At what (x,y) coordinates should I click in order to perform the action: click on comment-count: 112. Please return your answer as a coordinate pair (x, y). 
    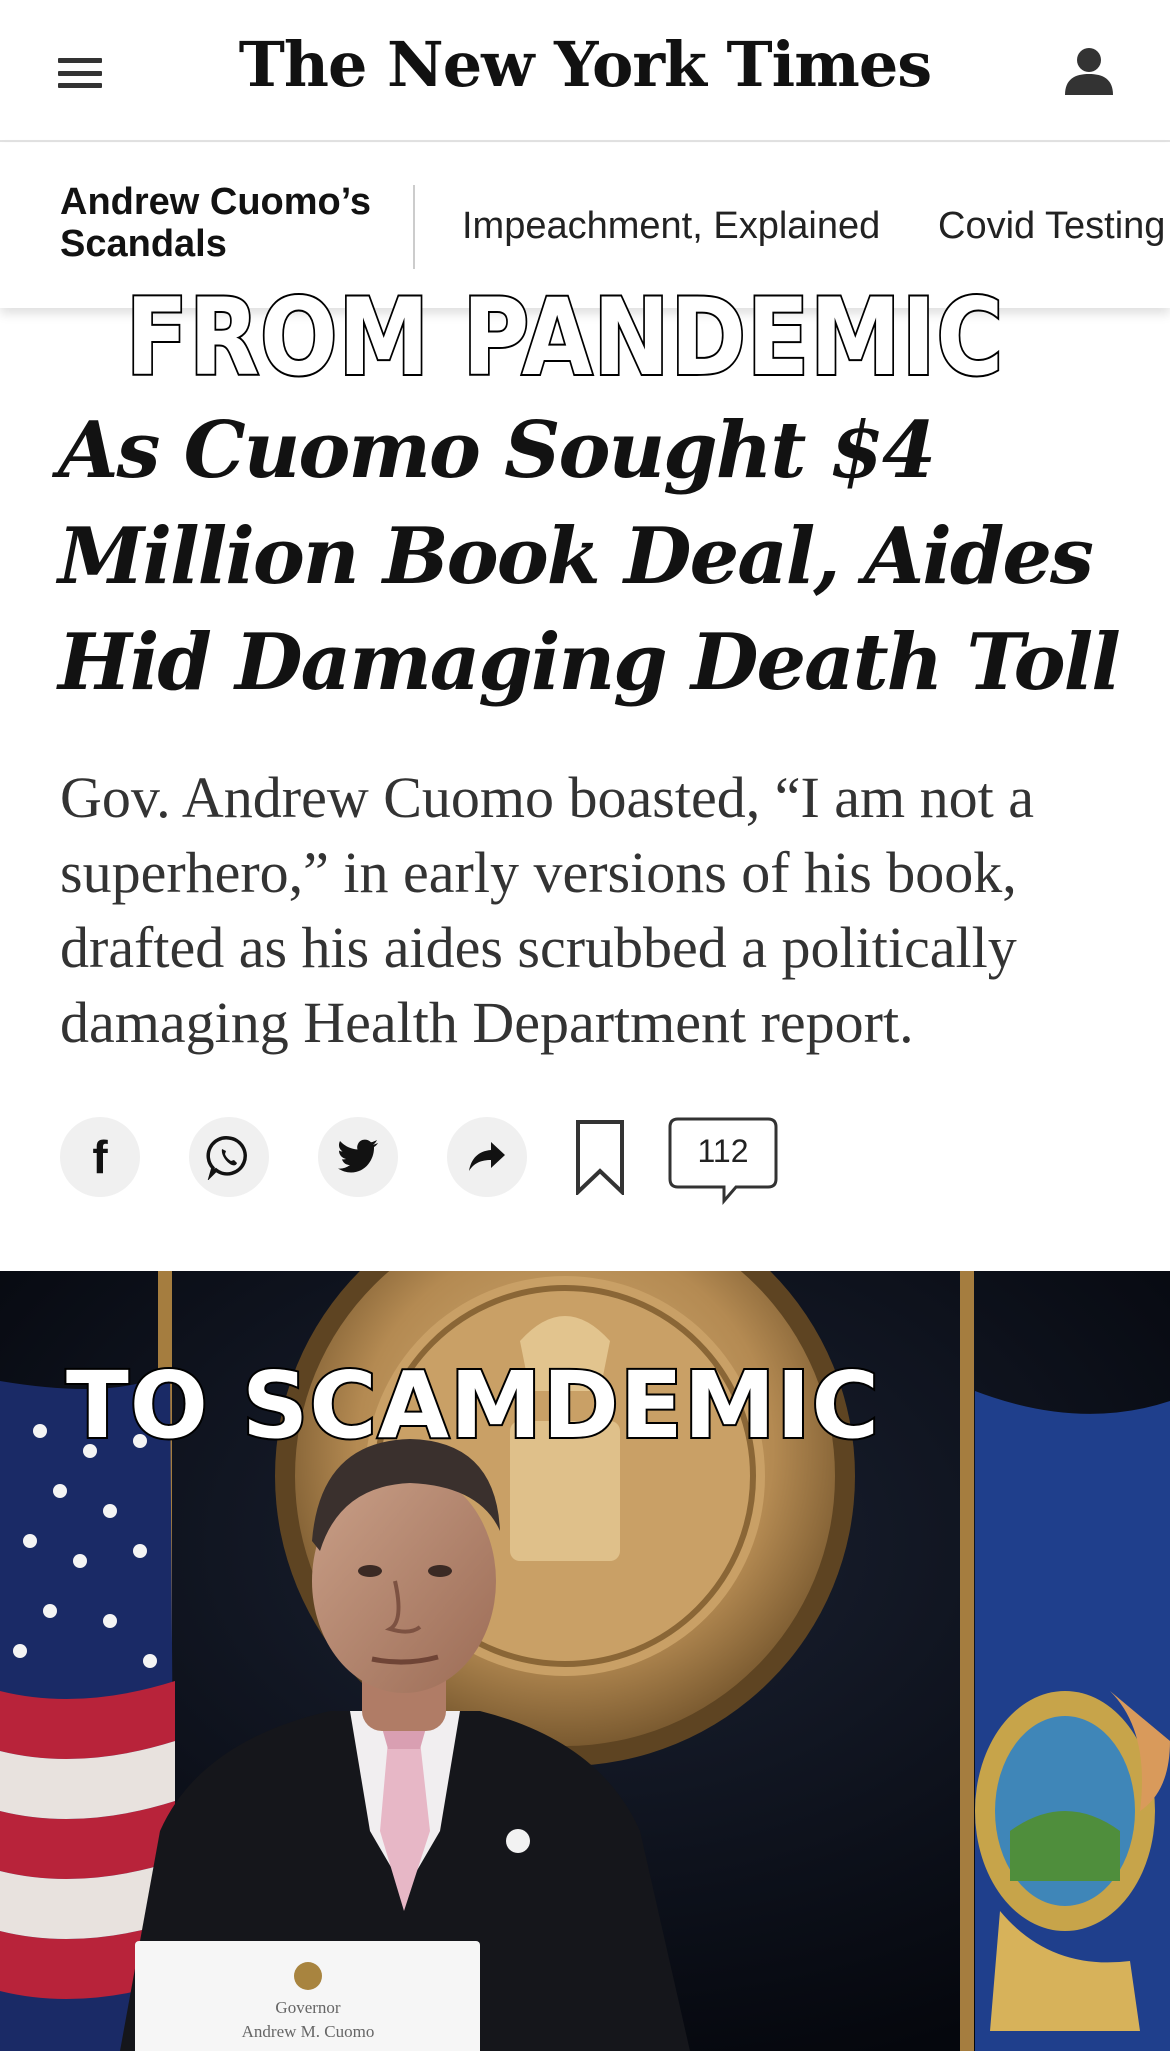
    Looking at the image, I should click on (723, 1151).